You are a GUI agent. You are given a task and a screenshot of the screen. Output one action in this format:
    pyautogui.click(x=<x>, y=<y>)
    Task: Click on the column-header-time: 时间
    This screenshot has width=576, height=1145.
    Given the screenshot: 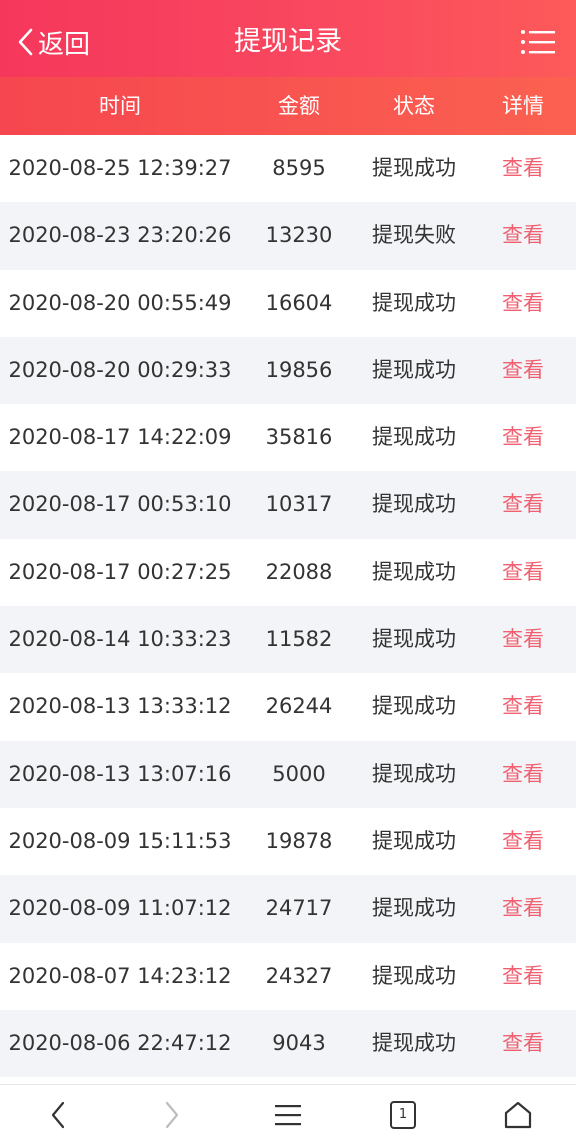 What is the action you would take?
    pyautogui.click(x=120, y=106)
    